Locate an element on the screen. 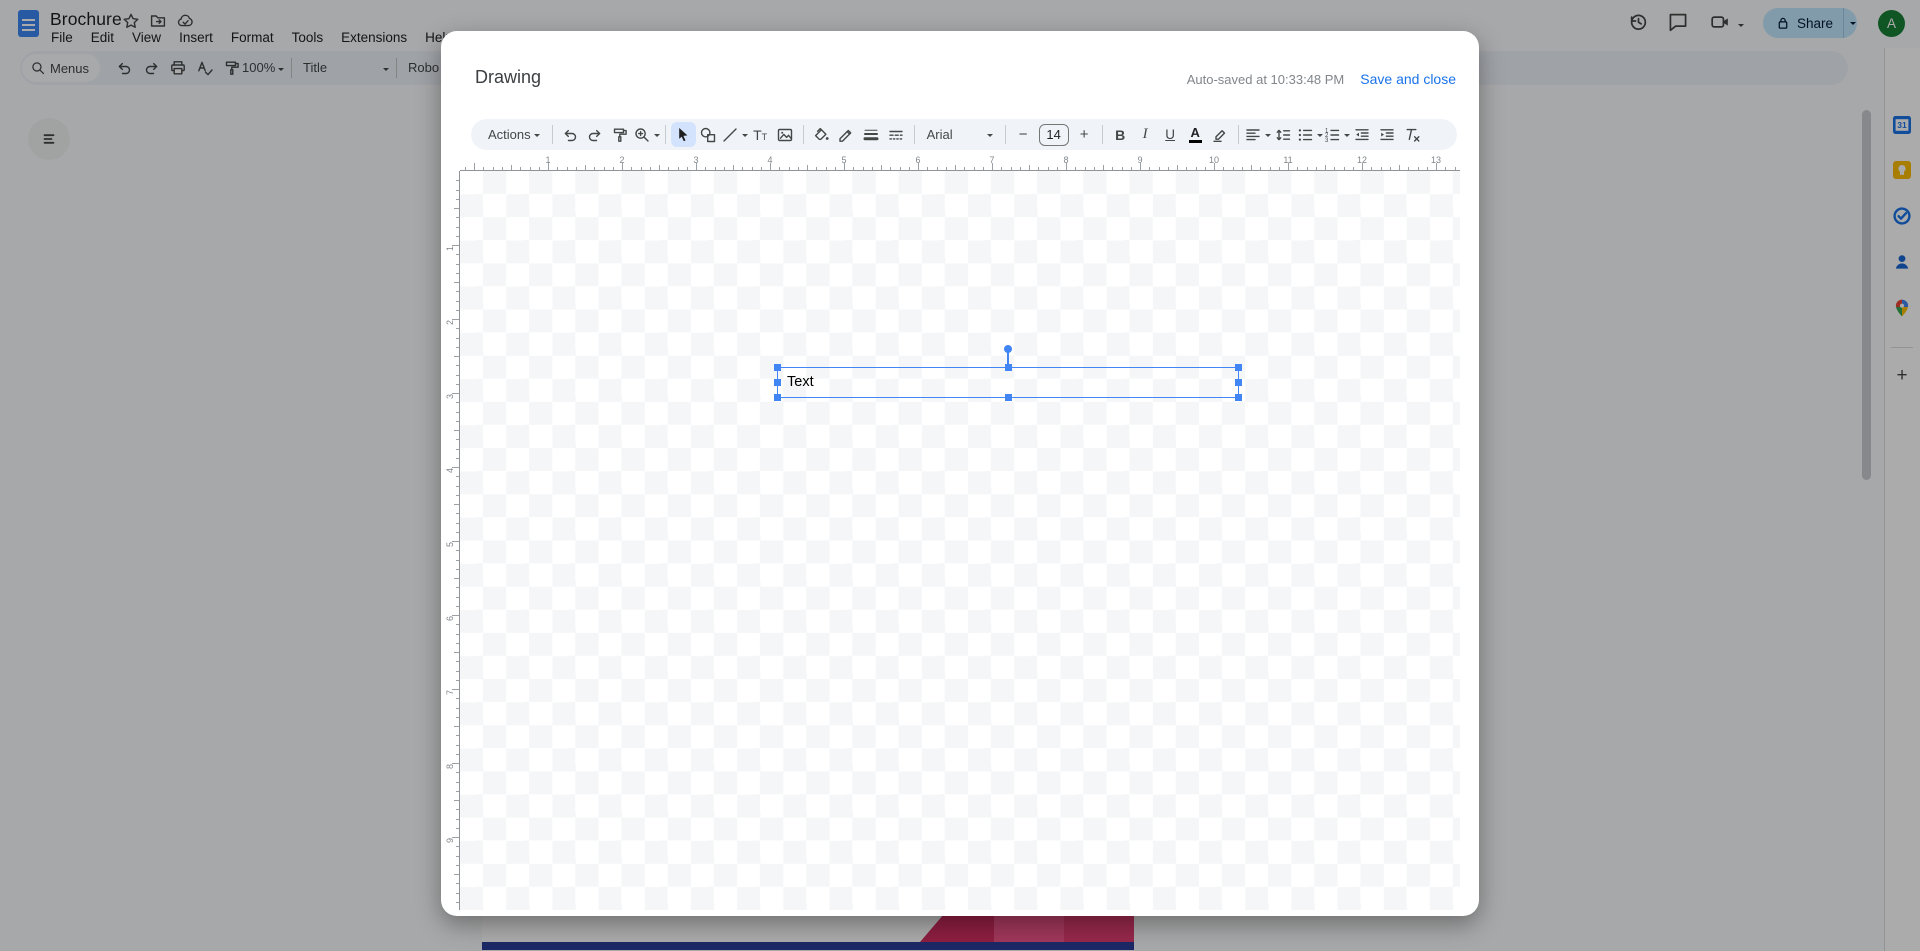 The height and width of the screenshot is (951, 1920). decrease-font-icon: − is located at coordinates (1023, 134).